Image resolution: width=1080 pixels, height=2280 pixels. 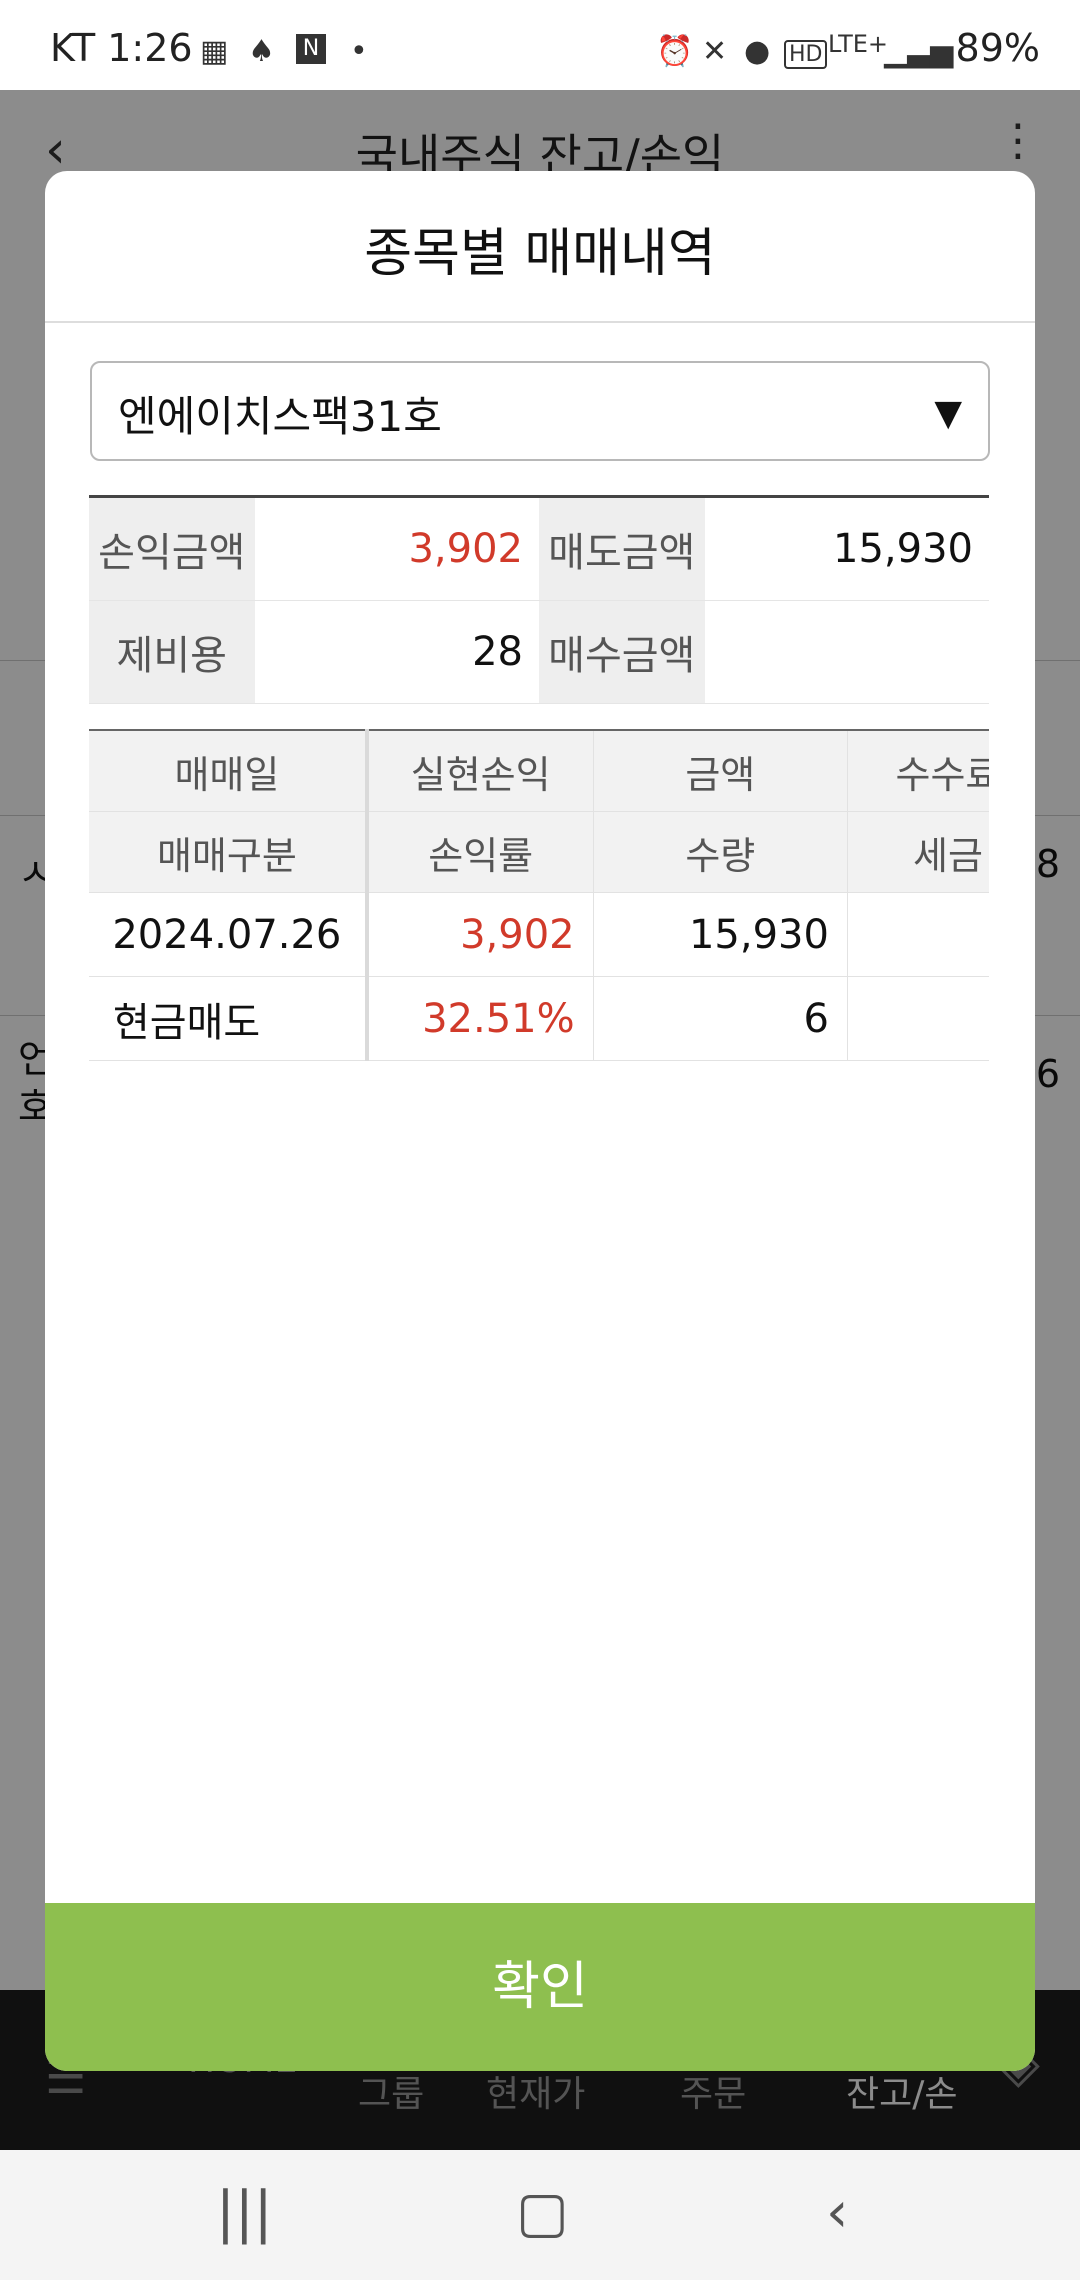 I want to click on network-type: LTE+, so click(x=858, y=44).